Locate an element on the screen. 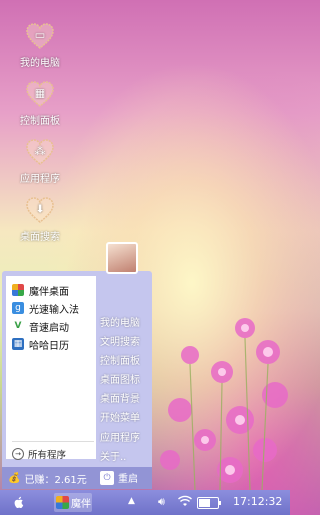 This screenshot has width=320, height=515. desktop-icon-search: ⬇ 桌面搜索 is located at coordinates (40, 219).